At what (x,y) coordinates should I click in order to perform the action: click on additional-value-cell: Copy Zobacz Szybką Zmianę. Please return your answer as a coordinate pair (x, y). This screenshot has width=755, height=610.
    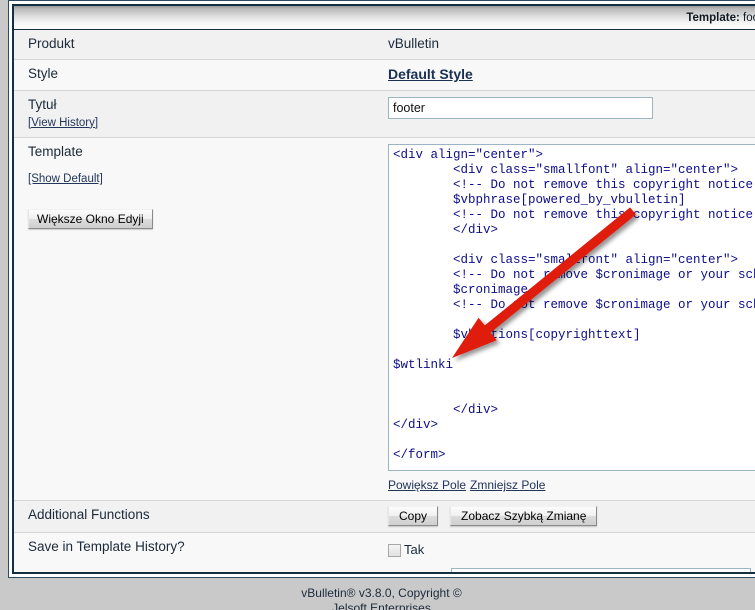
    Looking at the image, I should click on (569, 517).